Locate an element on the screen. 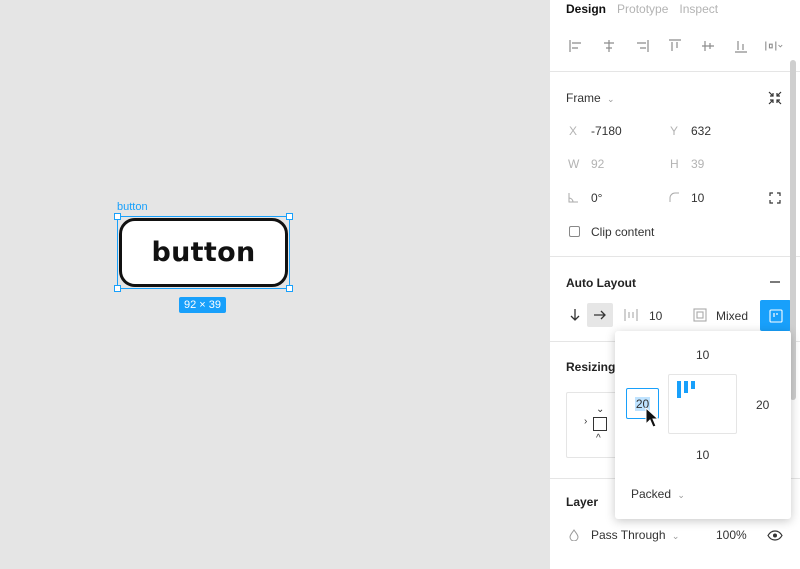  padding-bottom-input: 10 is located at coordinates (702, 455).